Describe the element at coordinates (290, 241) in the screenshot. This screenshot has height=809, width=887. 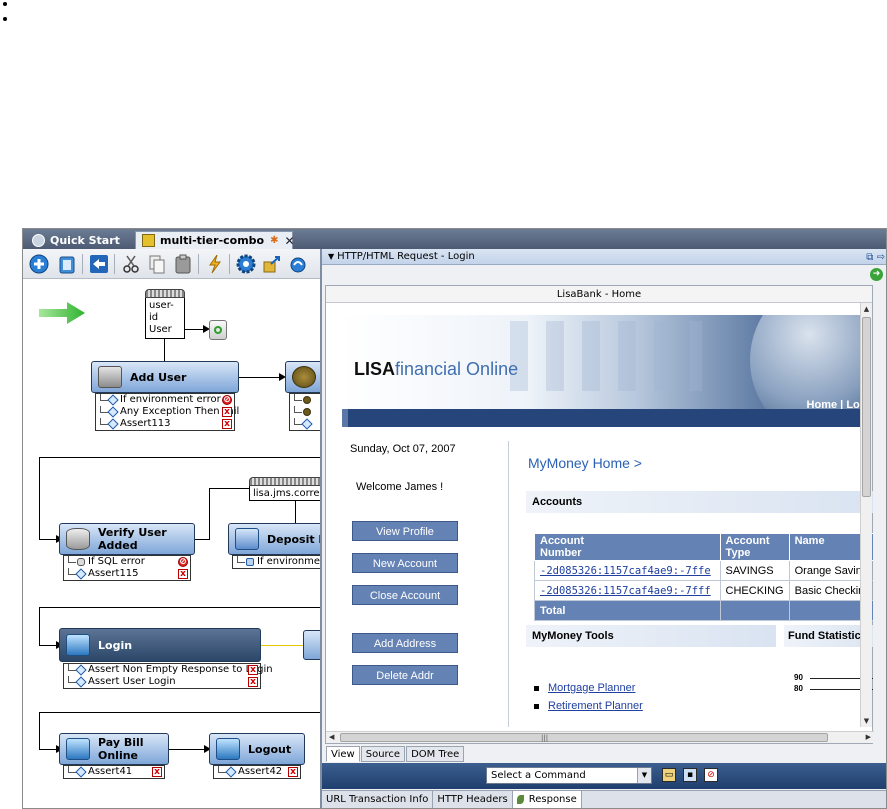
I see `close-tab-icon: ✕` at that location.